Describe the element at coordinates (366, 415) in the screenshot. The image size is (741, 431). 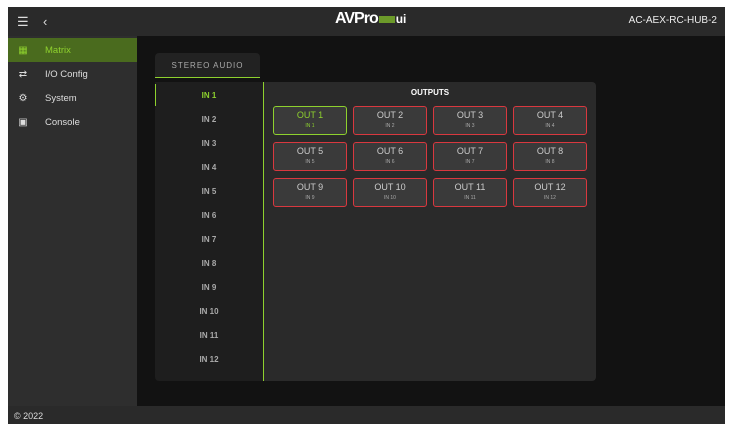
I see `footer: © 2022` at that location.